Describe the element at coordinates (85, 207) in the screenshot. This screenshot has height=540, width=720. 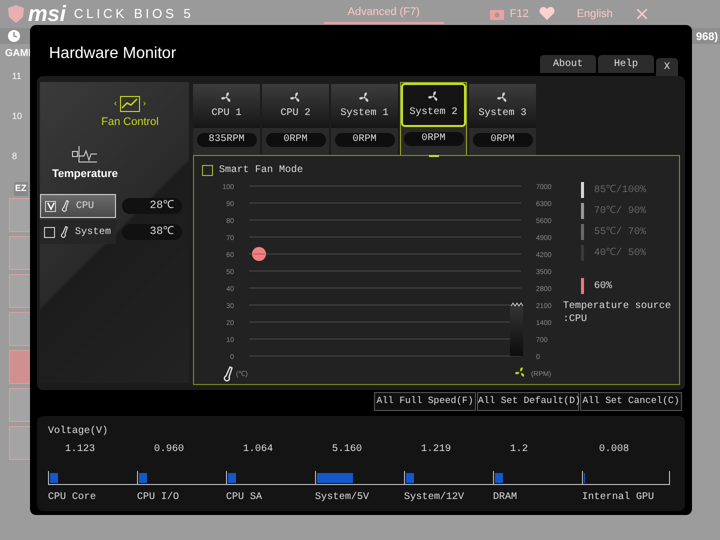
I see `sensor-name: CPU` at that location.